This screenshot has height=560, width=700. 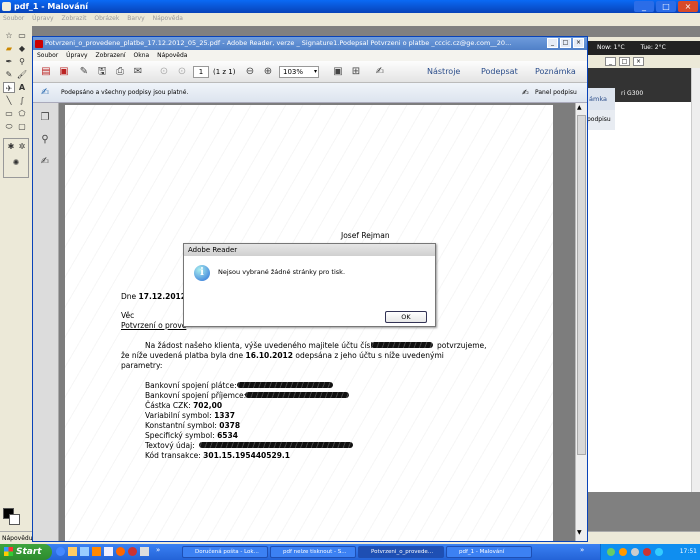 What do you see at coordinates (350, 6) in the screenshot?
I see `paint-title-bar: pdf_1 - Malování` at bounding box center [350, 6].